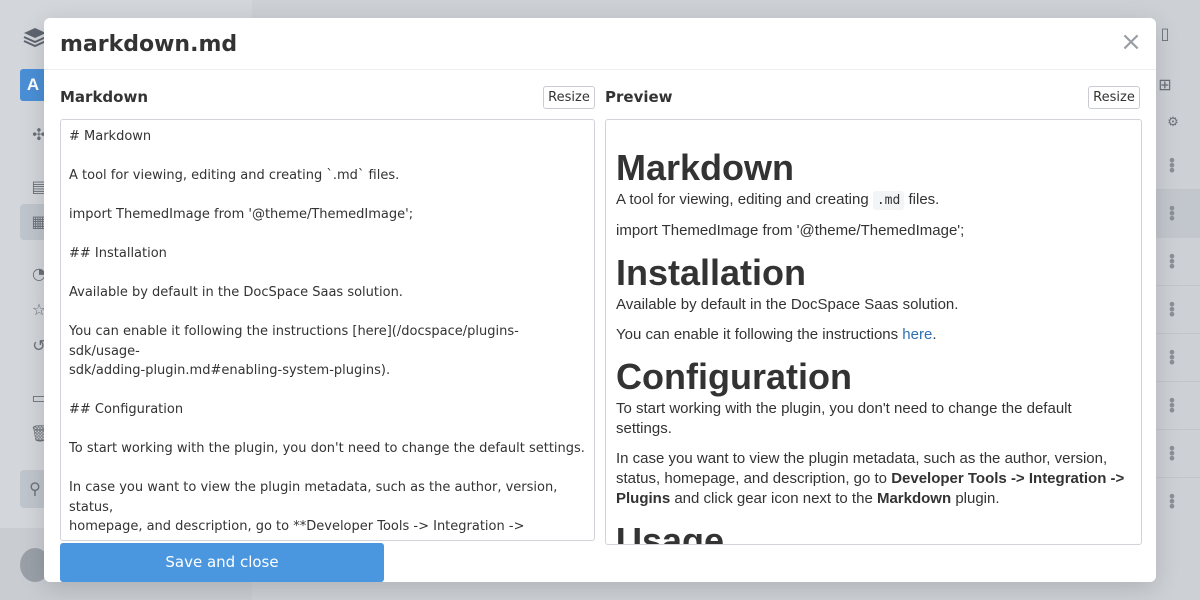 The height and width of the screenshot is (600, 1200). What do you see at coordinates (1165, 34) in the screenshot?
I see `panel-toggle-icon: ▯` at bounding box center [1165, 34].